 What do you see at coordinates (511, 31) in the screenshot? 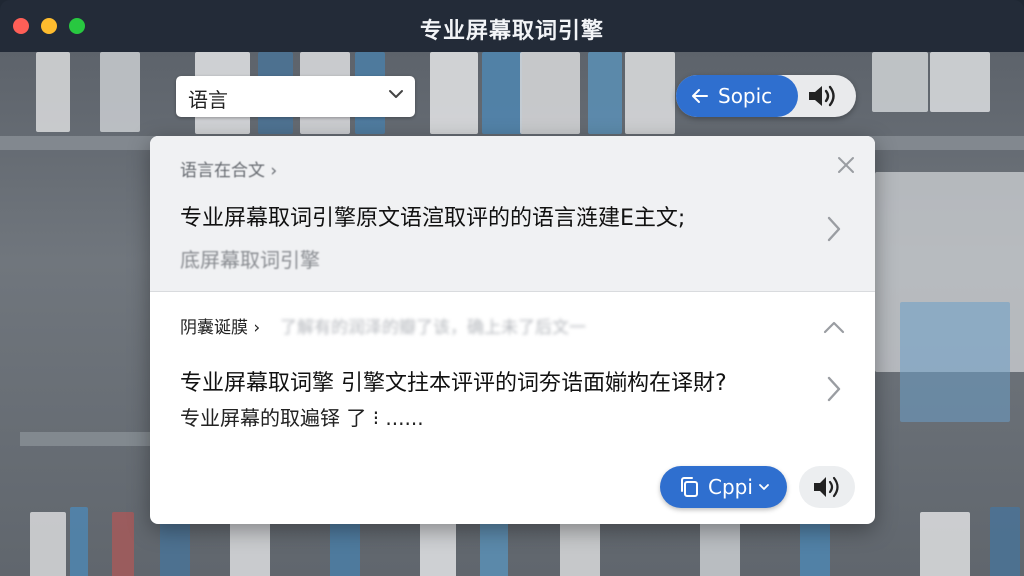
I see `window-title: 专业屏幕取词引擎` at bounding box center [511, 31].